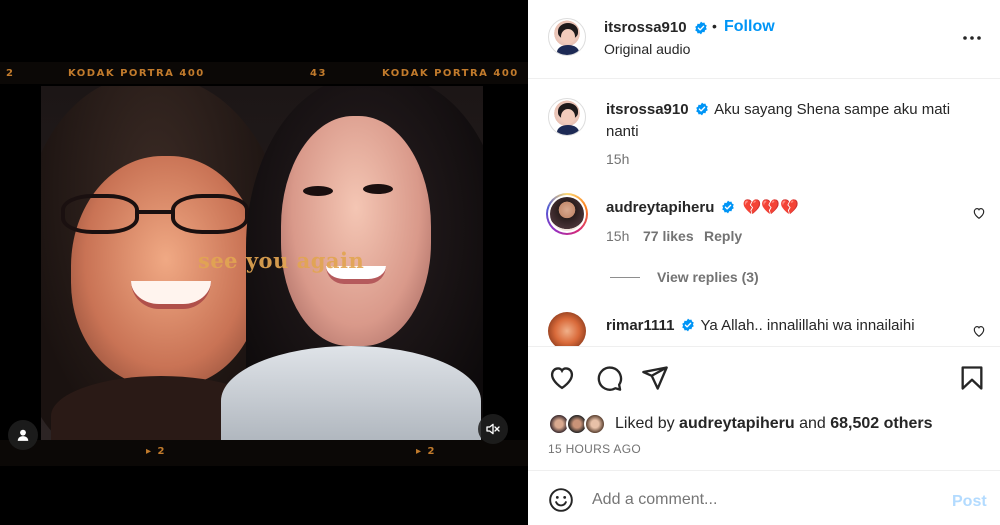 This screenshot has width=1000, height=525. I want to click on comment-text: Ya Allah.. innalillahi wa innailaihi, so click(807, 325).